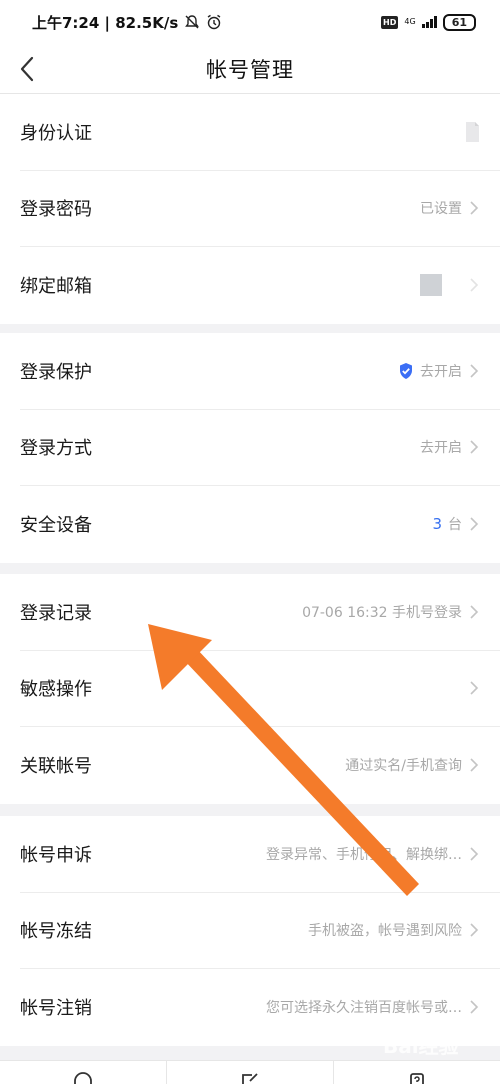  I want to click on headset-icon, so click(83, 1078).